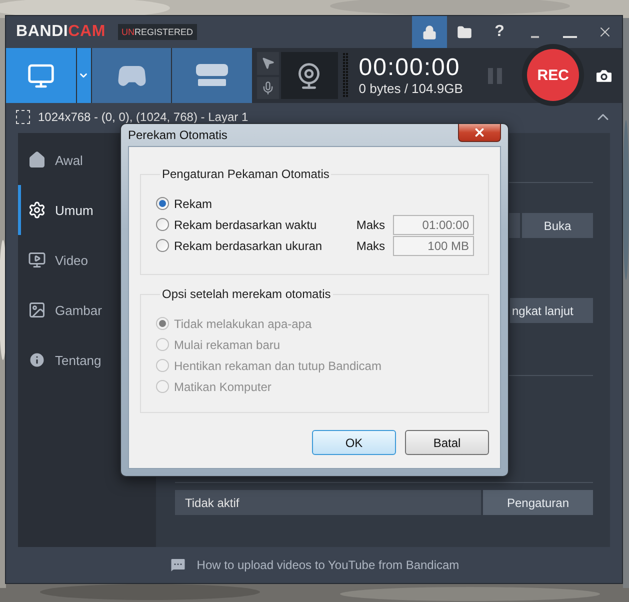 The width and height of the screenshot is (629, 602). I want to click on folder-icon, so click(464, 32).